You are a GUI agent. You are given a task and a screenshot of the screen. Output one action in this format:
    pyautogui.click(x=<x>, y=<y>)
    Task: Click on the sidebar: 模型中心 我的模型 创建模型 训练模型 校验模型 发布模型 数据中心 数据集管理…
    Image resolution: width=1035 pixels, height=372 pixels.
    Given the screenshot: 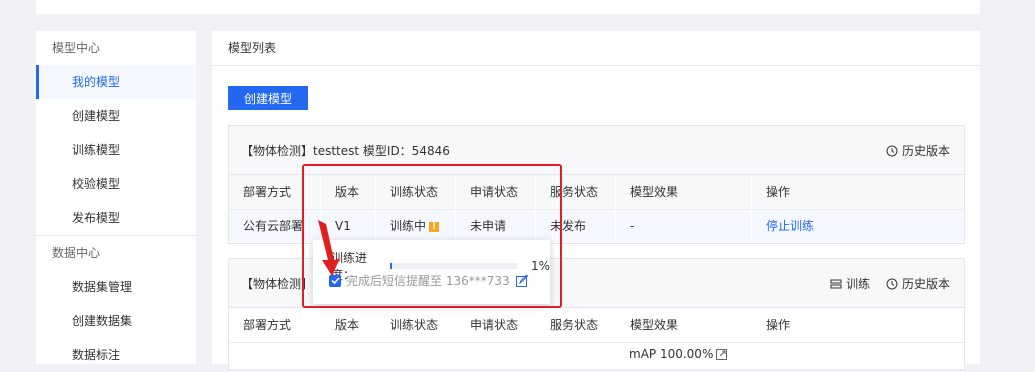 What is the action you would take?
    pyautogui.click(x=116, y=197)
    